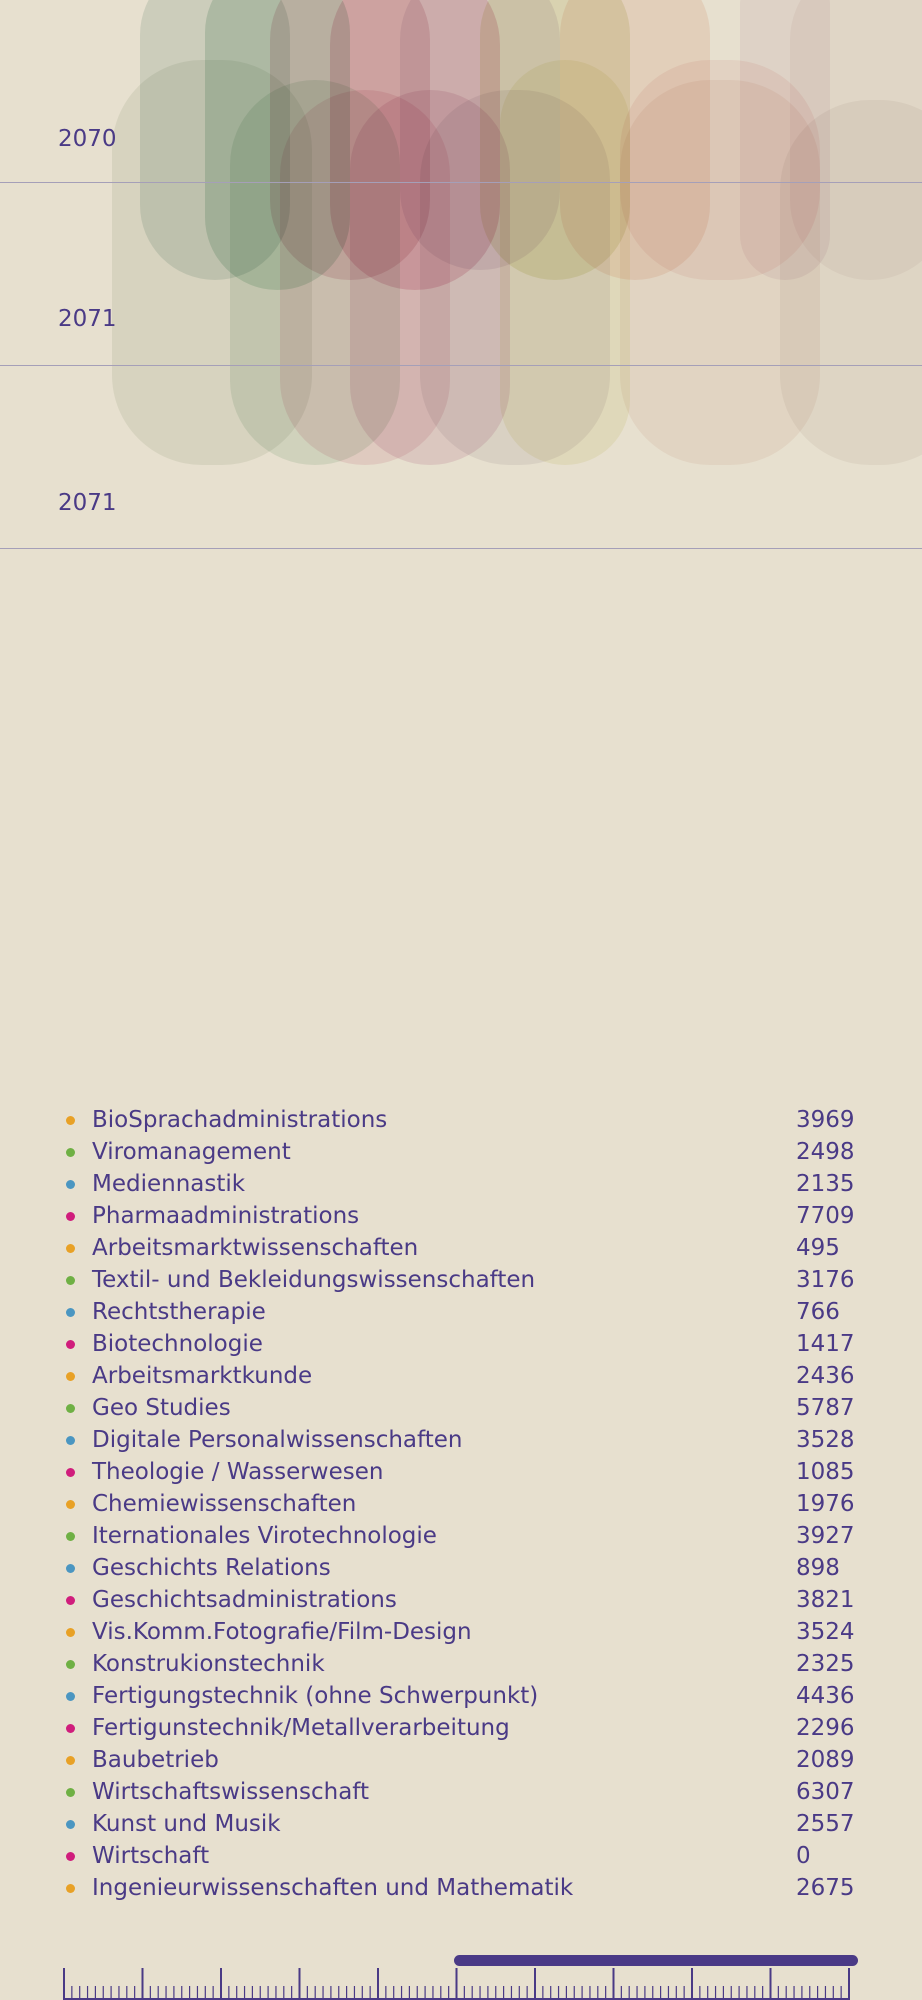  I want to click on legend-item: Vis.Komm.Fotografie/Film-Design 3524, so click(461, 1632).